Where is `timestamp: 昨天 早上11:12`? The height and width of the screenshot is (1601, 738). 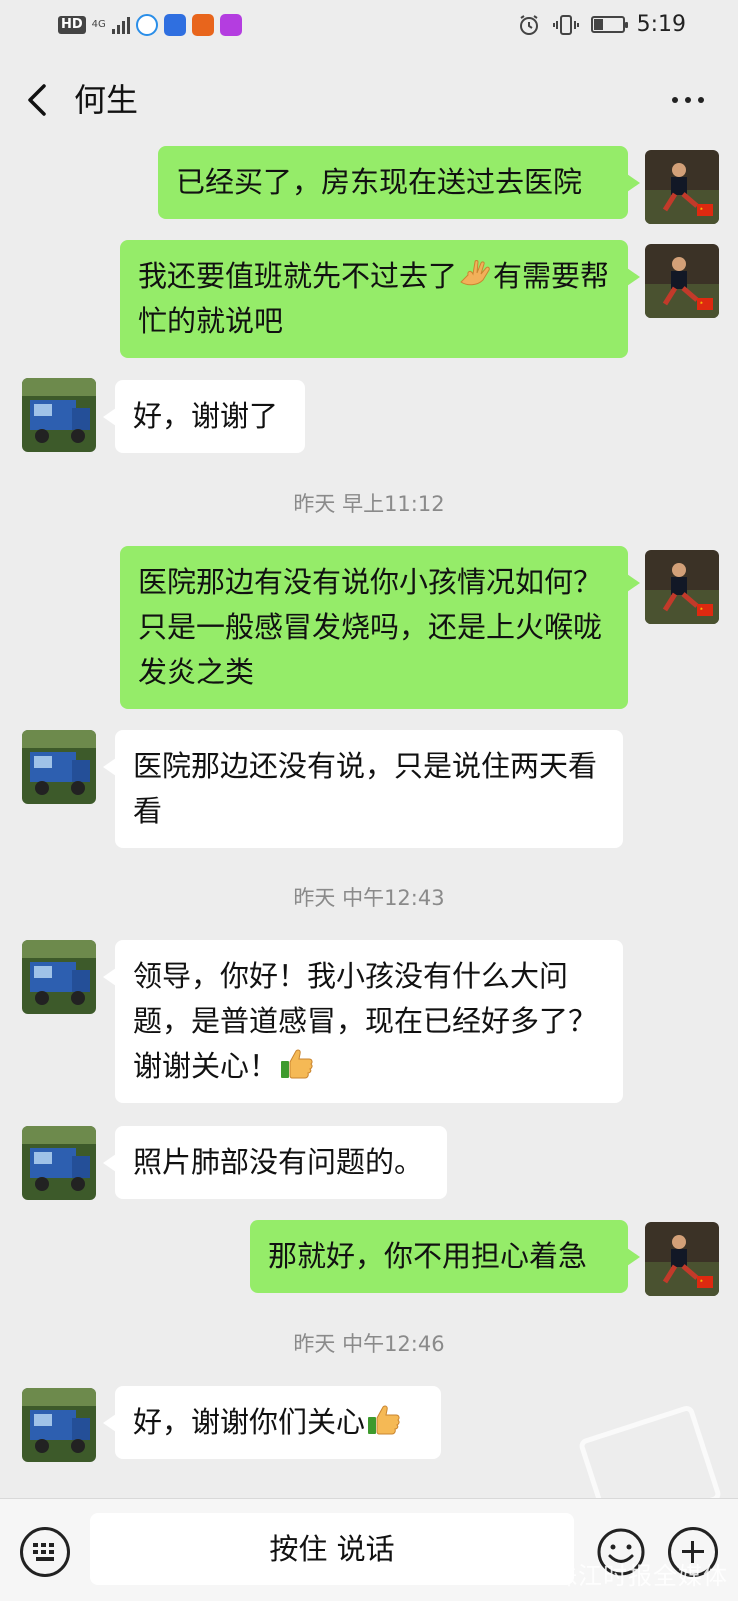 timestamp: 昨天 早上11:12 is located at coordinates (369, 504).